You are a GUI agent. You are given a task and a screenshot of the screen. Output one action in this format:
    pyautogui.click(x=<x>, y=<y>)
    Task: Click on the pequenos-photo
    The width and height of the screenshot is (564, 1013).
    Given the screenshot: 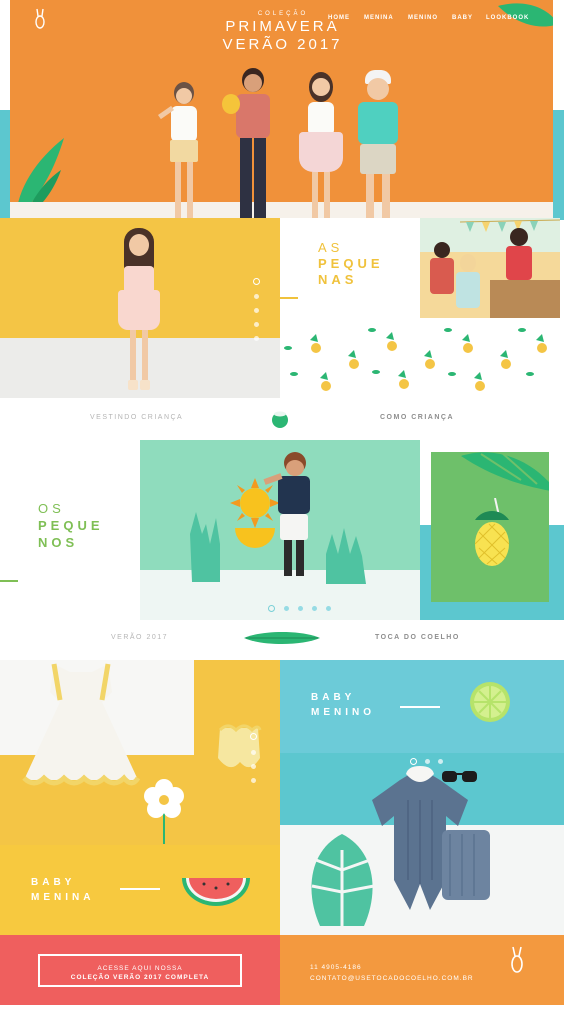 What is the action you would take?
    pyautogui.click(x=280, y=530)
    